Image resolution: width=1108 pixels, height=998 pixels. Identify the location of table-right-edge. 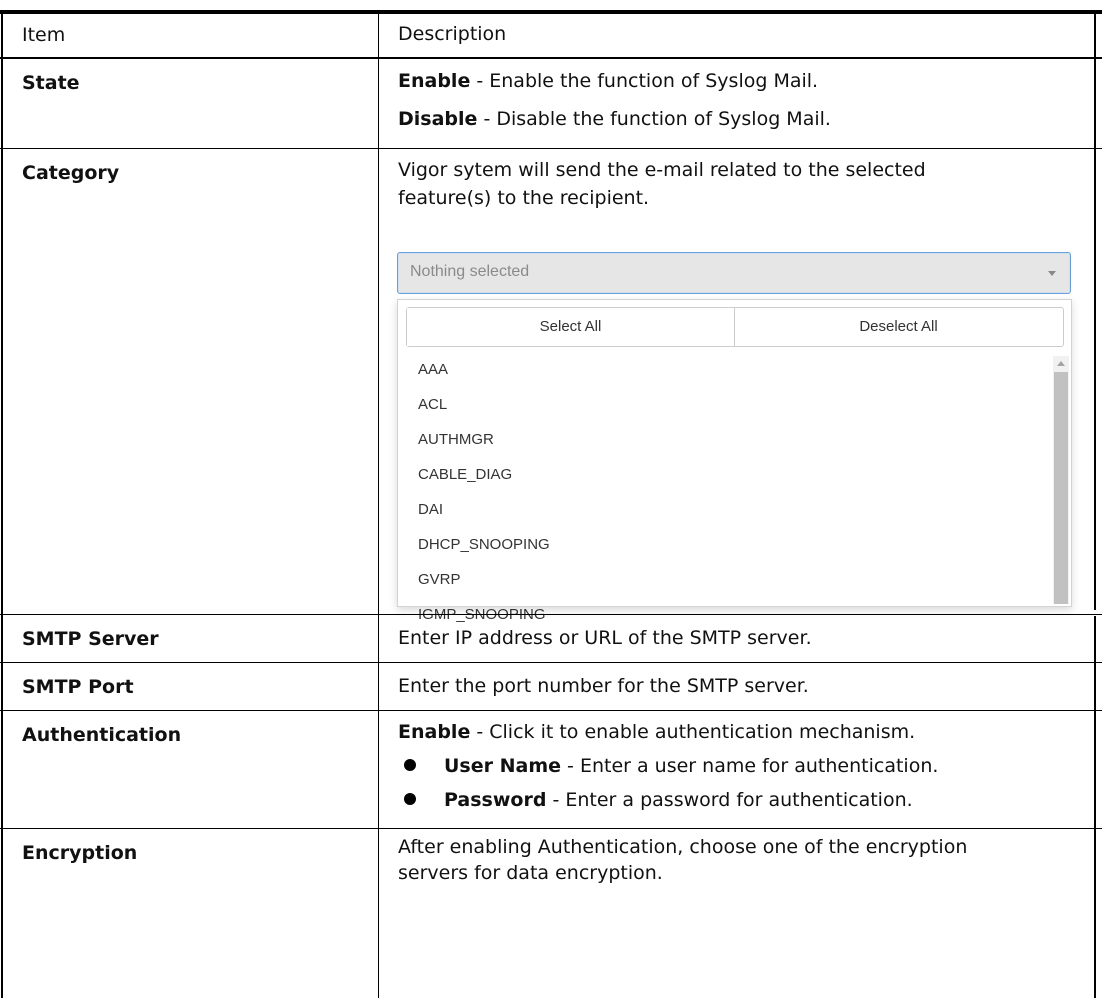
(1095, 310).